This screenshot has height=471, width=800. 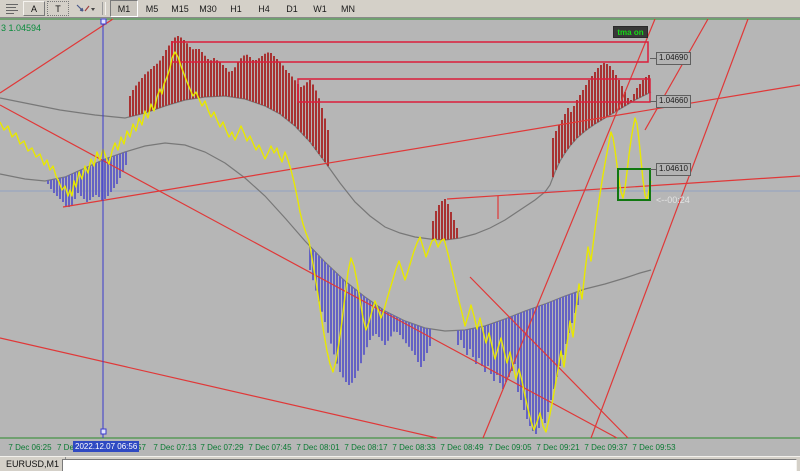 What do you see at coordinates (510, 447) in the screenshot?
I see `time-axis-label: 7 Dec 09:05` at bounding box center [510, 447].